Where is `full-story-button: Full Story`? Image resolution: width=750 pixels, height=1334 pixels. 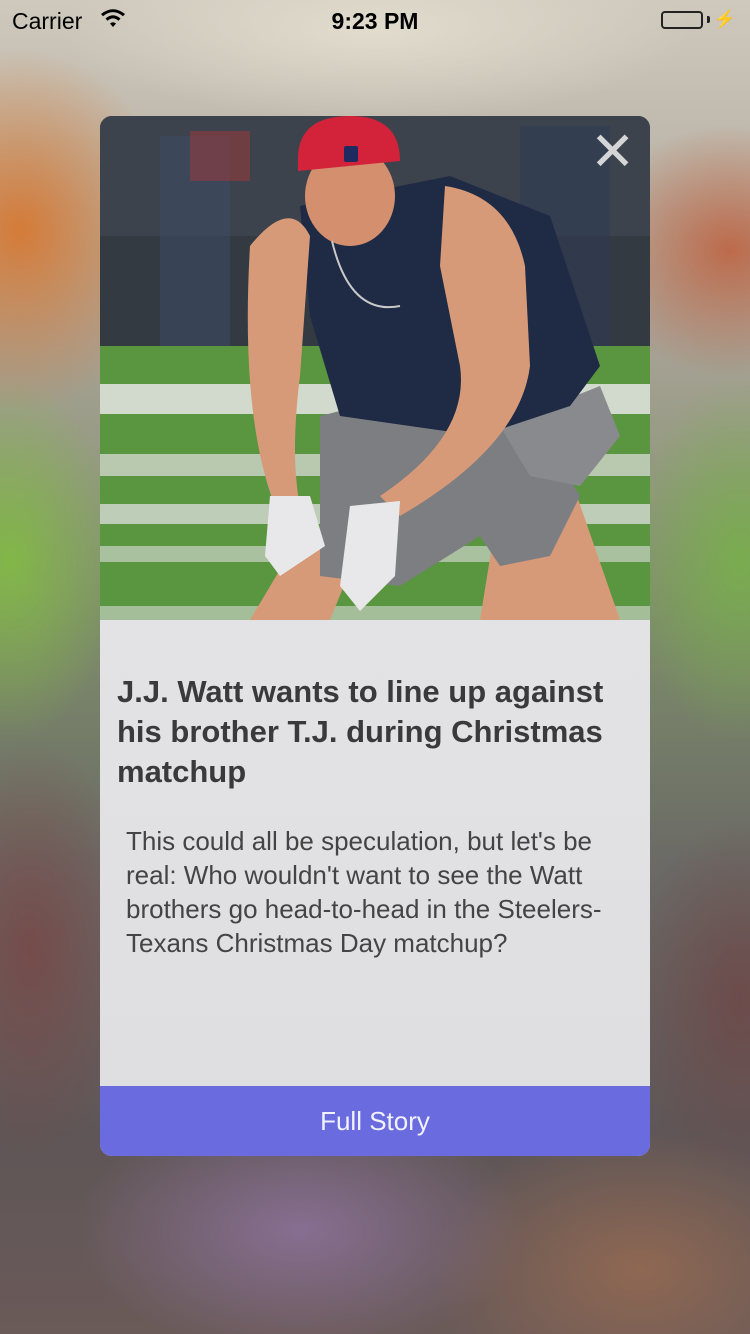
full-story-button: Full Story is located at coordinates (375, 1121).